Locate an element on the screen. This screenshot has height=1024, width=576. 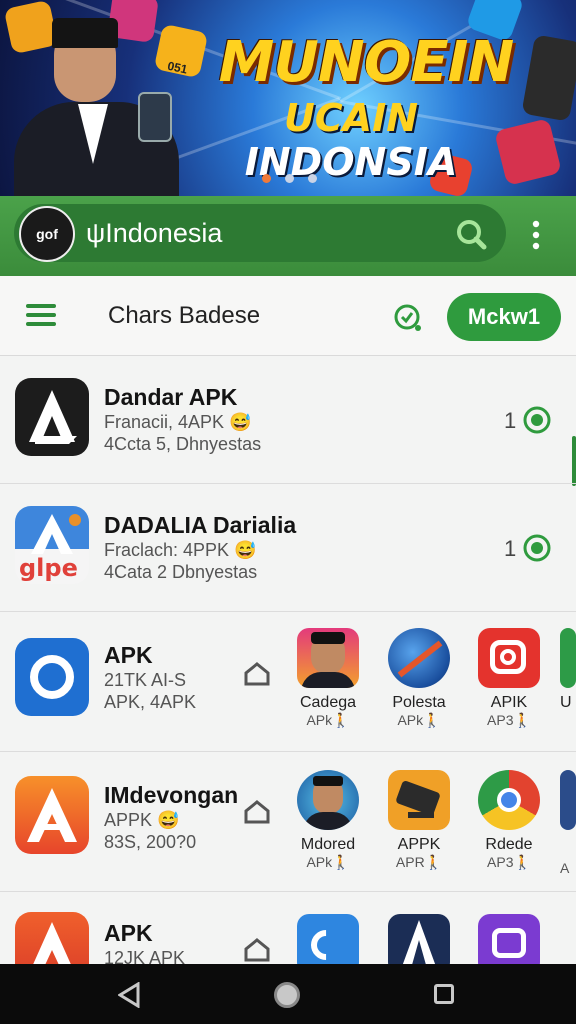
carousel-dot-active is located at coordinates (266, 178).